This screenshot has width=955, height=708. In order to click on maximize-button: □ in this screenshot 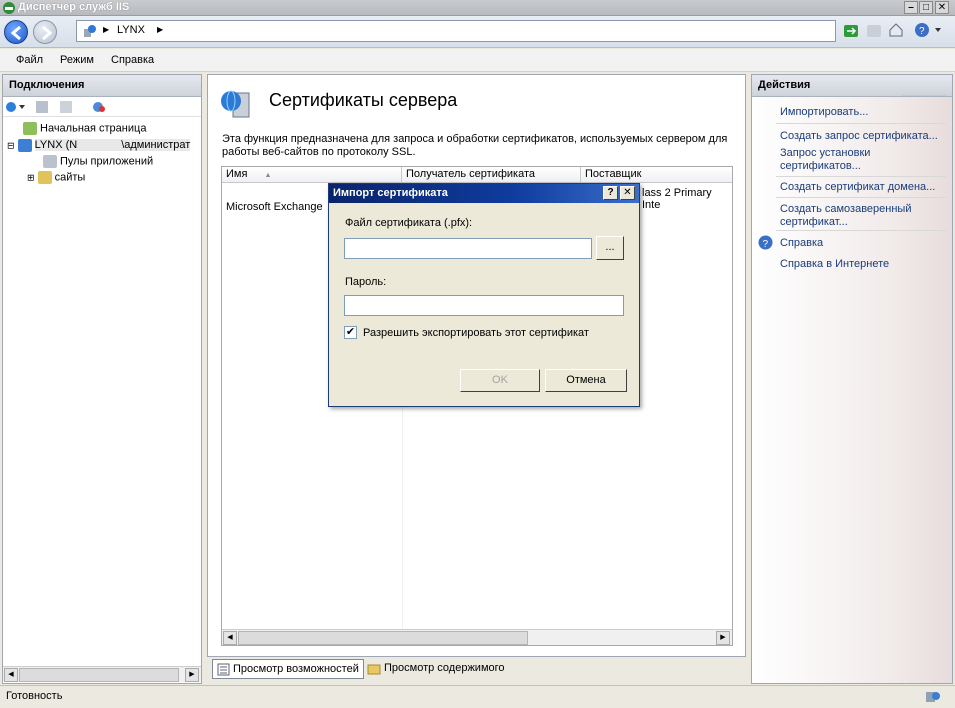, I will do `click(926, 7)`.